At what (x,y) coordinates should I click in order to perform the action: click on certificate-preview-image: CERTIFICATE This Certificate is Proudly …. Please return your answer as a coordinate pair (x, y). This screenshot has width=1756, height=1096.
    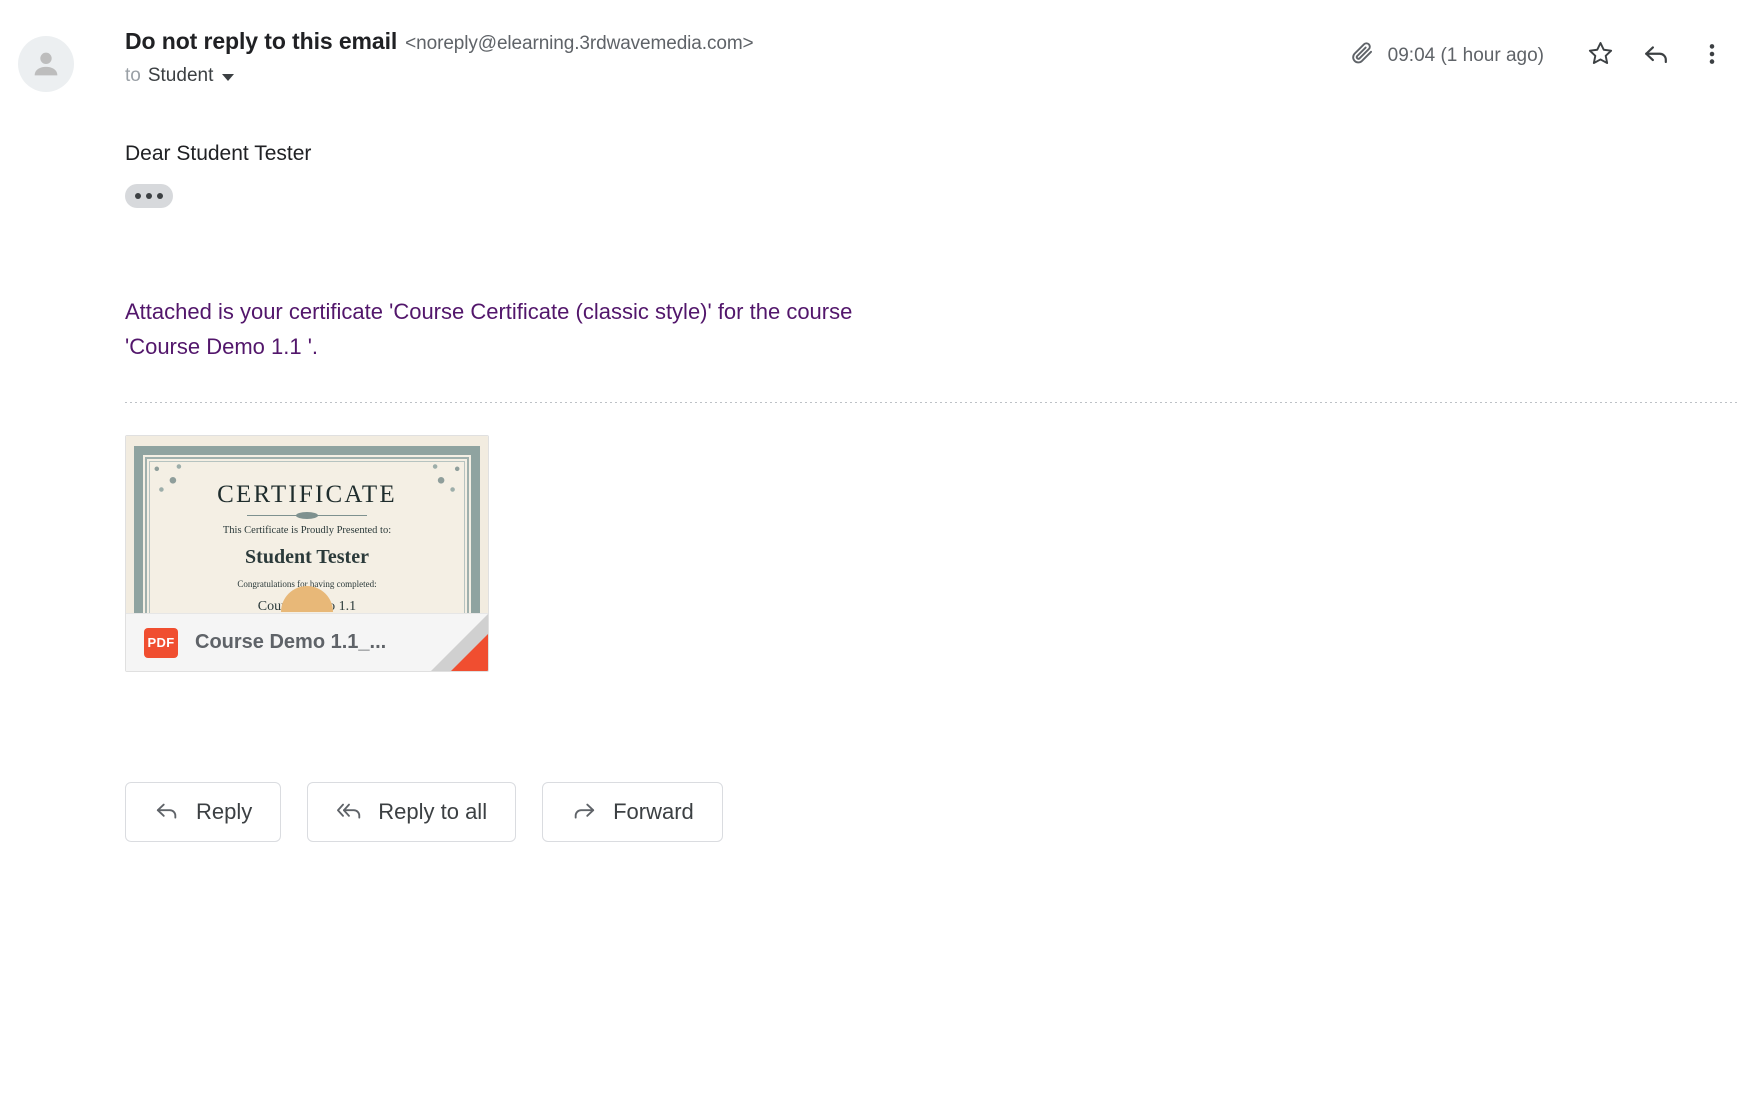
    Looking at the image, I should click on (307, 525).